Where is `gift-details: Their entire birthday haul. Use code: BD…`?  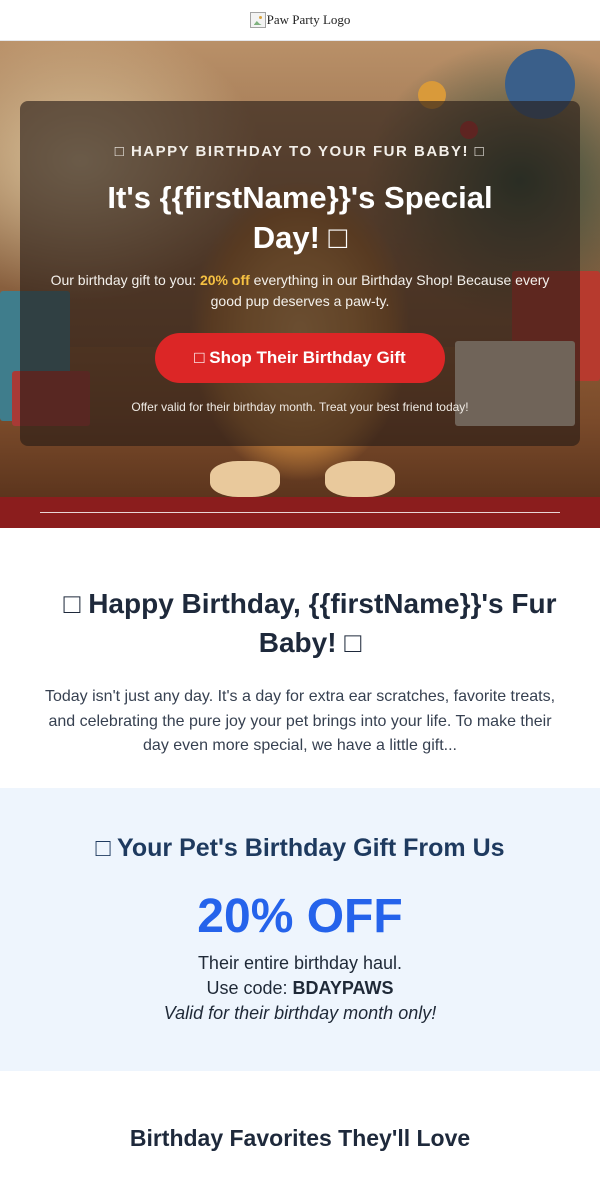
gift-details: Their entire birthday haul. Use code: BD… is located at coordinates (300, 988).